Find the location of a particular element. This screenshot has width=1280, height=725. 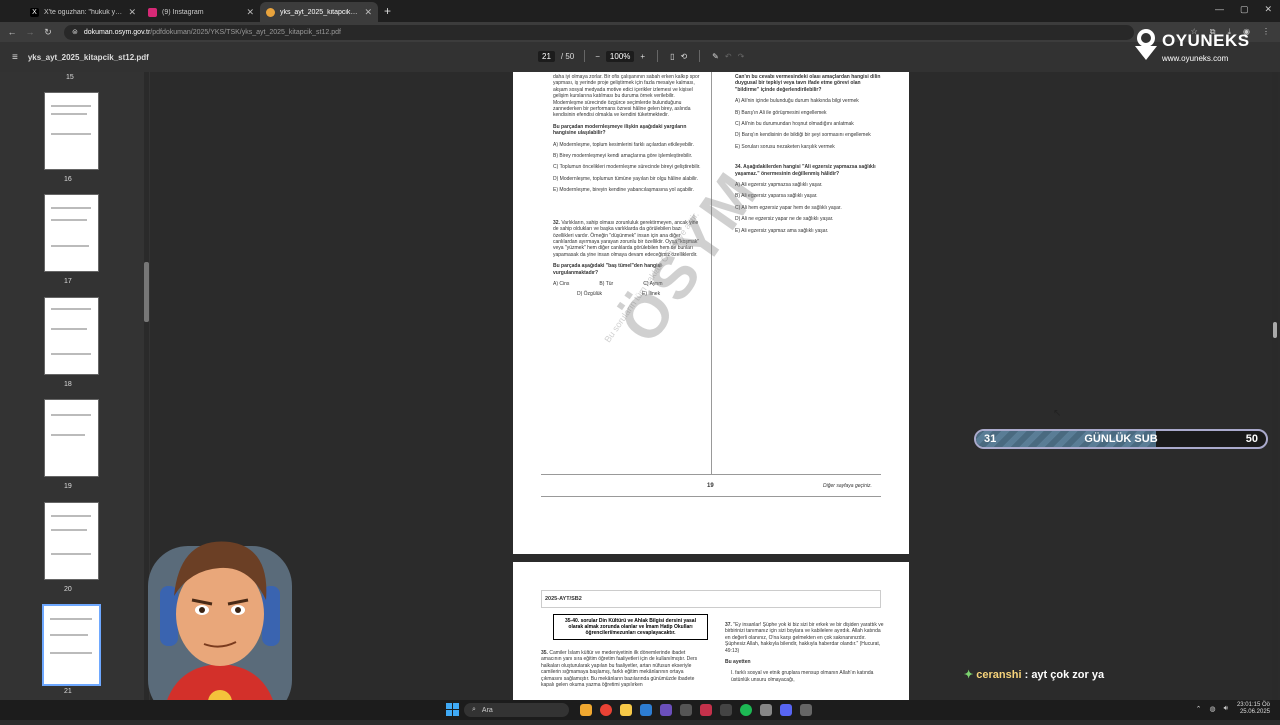

teams-icon is located at coordinates (666, 710).